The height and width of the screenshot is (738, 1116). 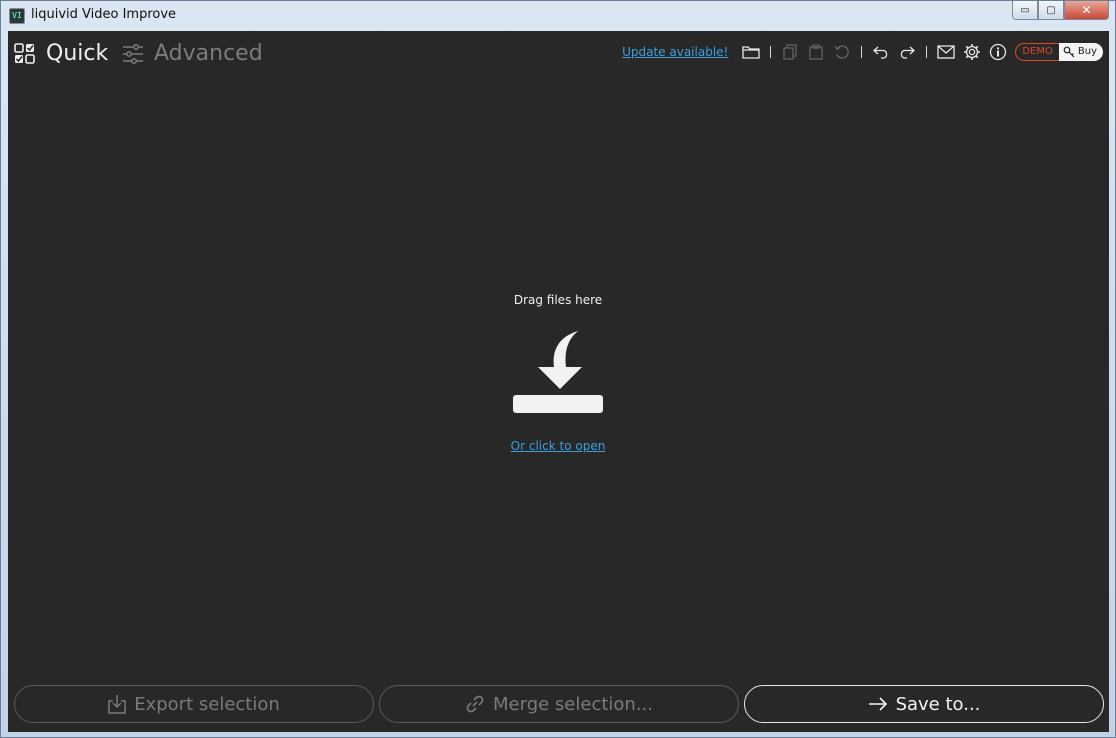 I want to click on toolbar: Update available! DEMO Buy, so click(x=862, y=52).